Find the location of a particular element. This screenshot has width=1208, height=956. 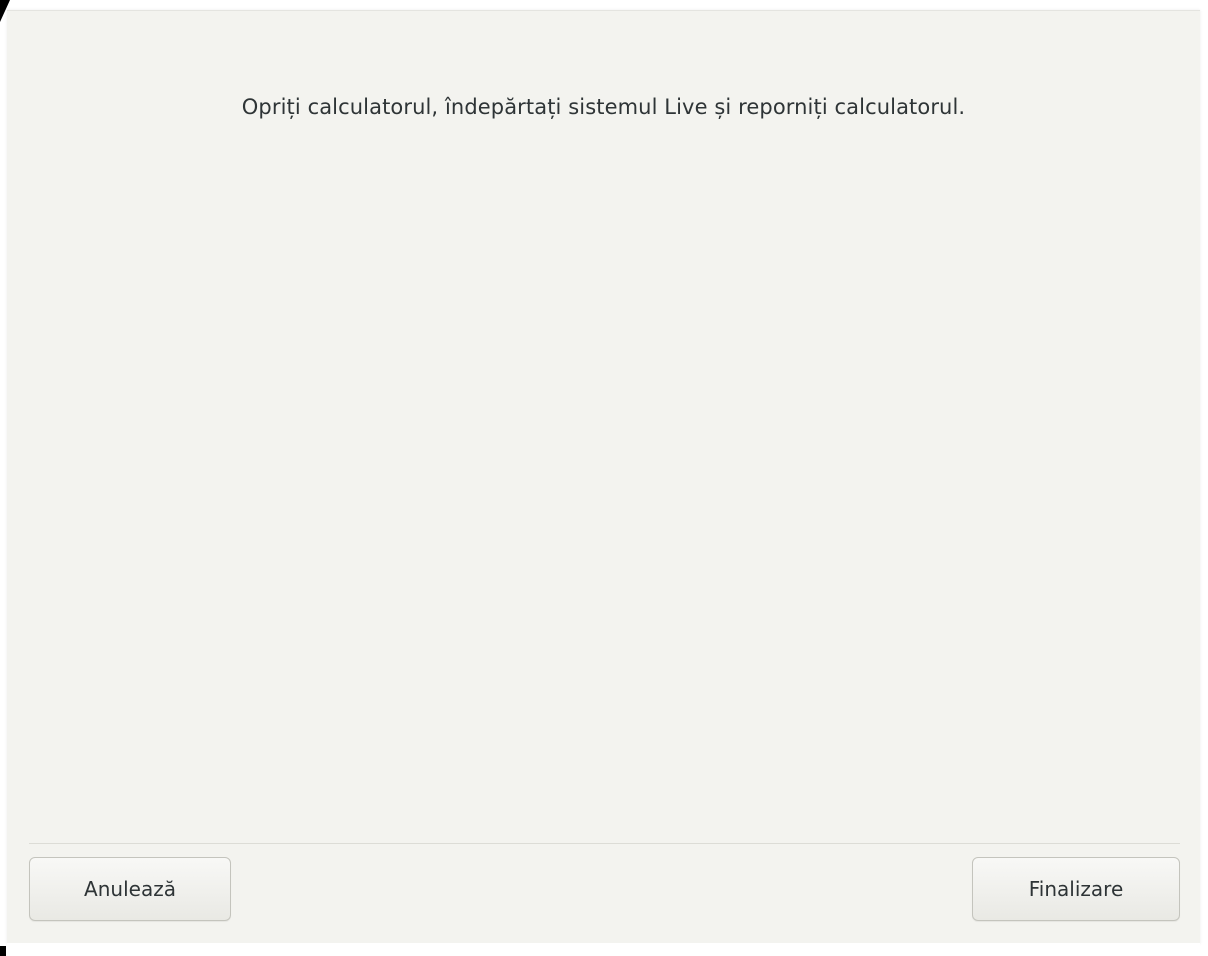

button-separator is located at coordinates (604, 843).